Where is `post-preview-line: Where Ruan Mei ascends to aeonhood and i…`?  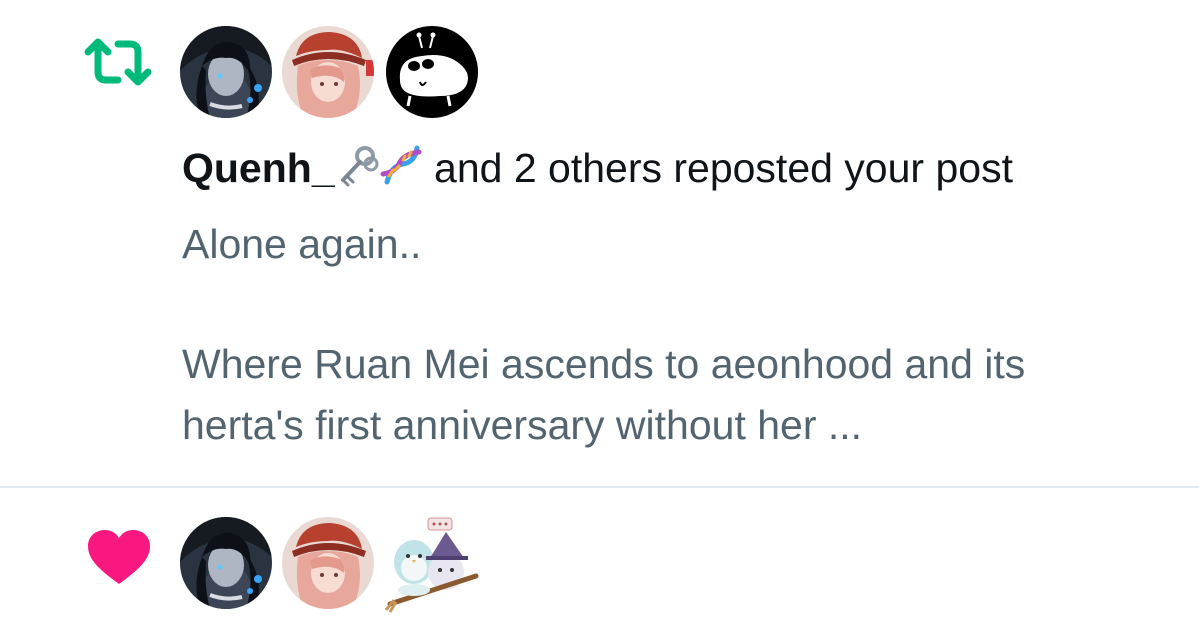 post-preview-line: Where Ruan Mei ascends to aeonhood and i… is located at coordinates (604, 364).